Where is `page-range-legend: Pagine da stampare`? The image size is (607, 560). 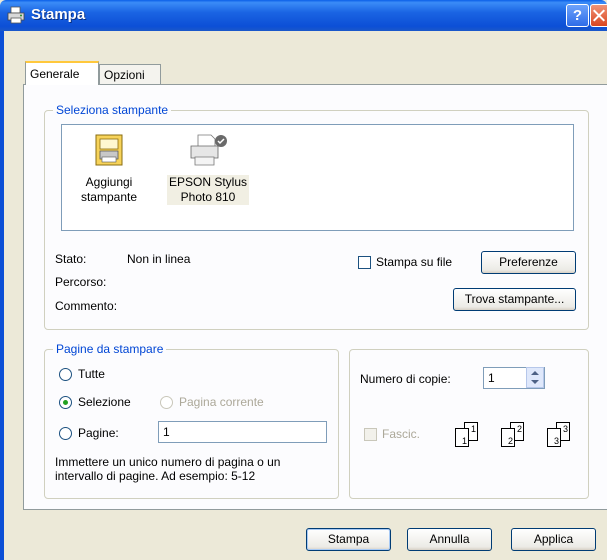 page-range-legend: Pagine da stampare is located at coordinates (110, 349).